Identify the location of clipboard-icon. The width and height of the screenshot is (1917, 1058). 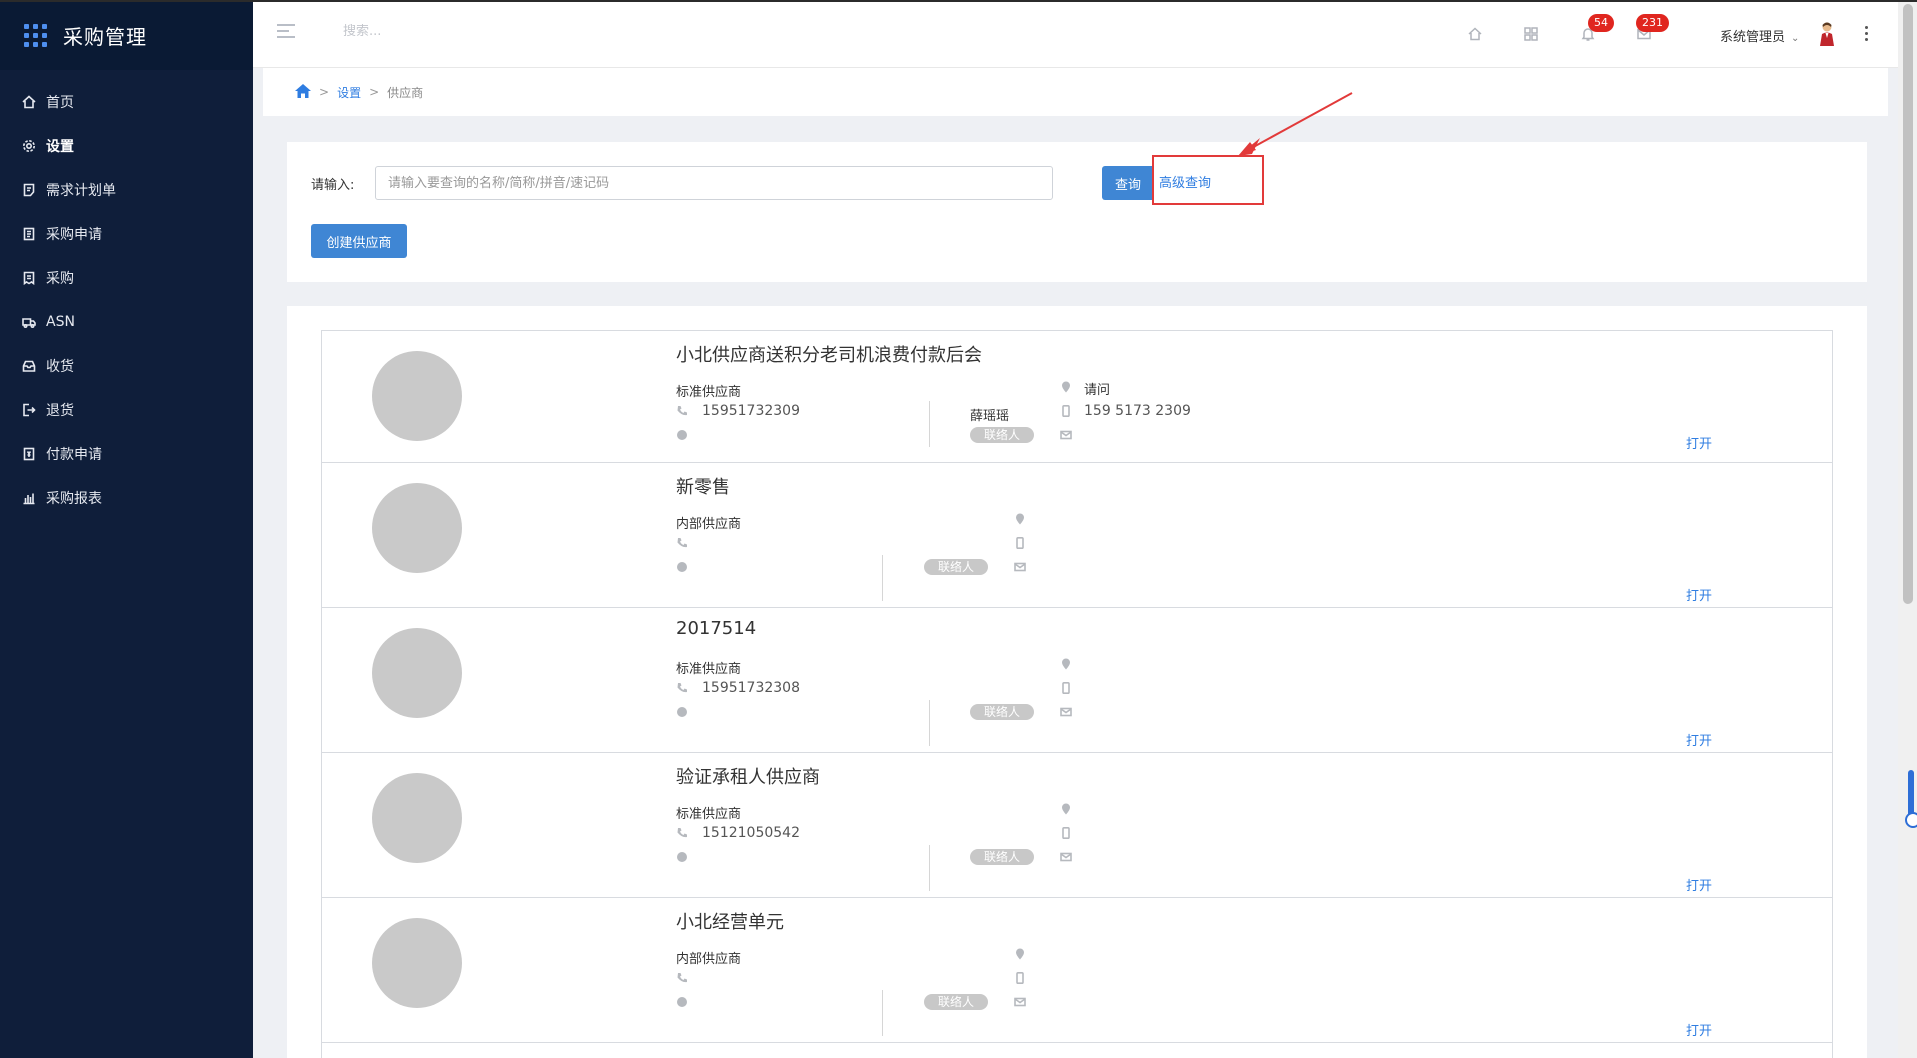
(29, 234).